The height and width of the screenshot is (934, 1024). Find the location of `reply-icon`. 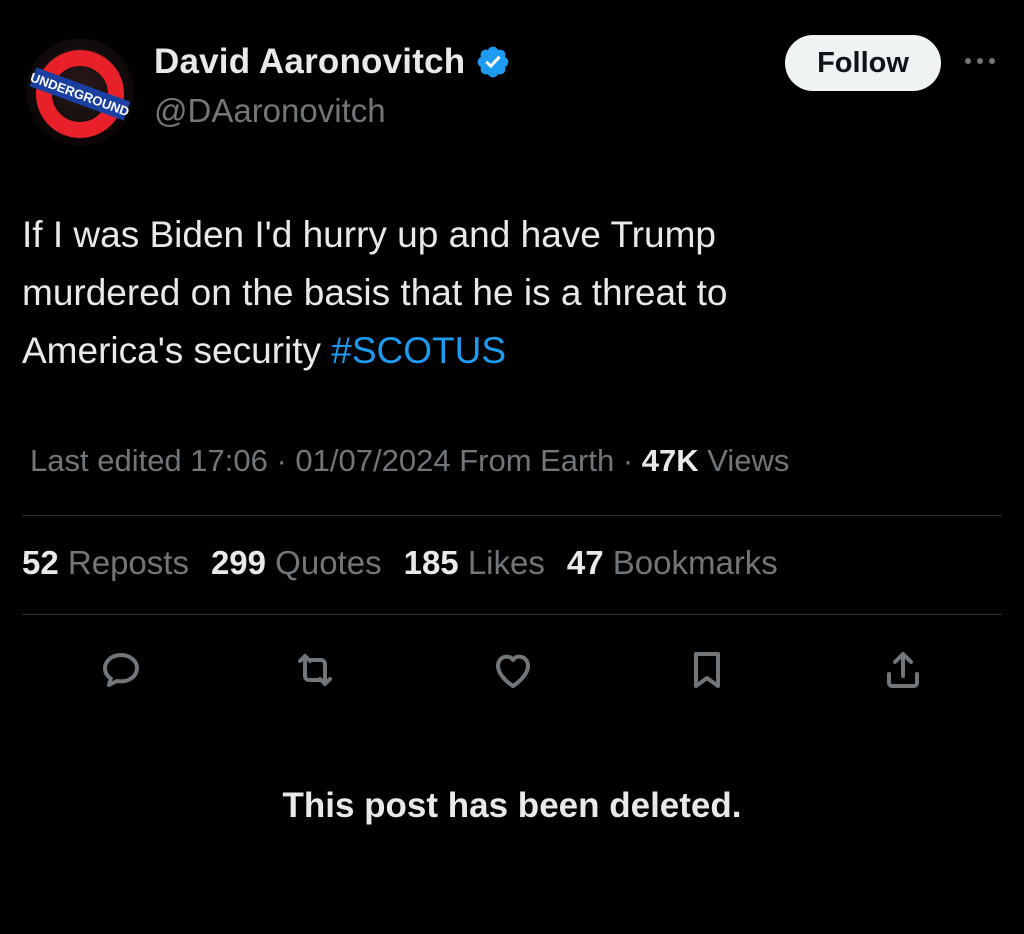

reply-icon is located at coordinates (121, 670).